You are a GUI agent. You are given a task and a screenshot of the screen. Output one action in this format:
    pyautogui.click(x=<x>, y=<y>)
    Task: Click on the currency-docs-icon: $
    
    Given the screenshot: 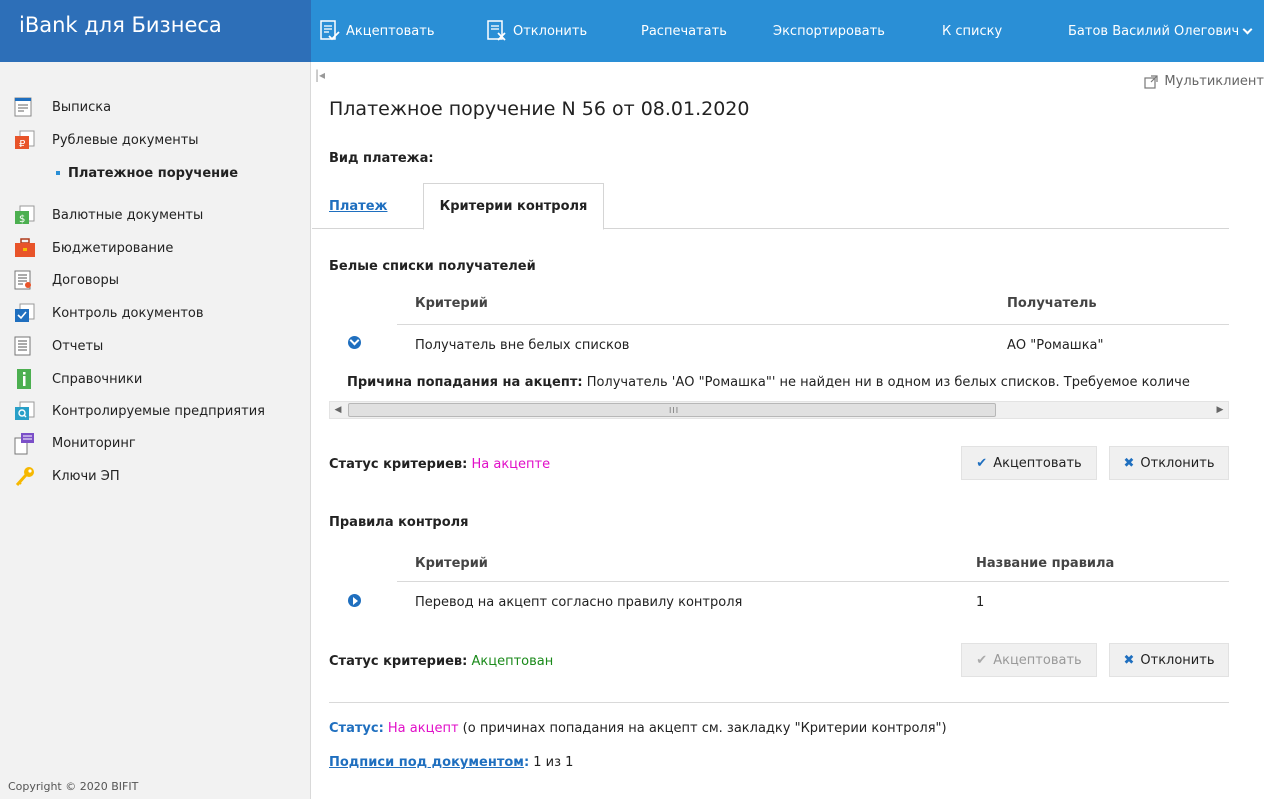 What is the action you would take?
    pyautogui.click(x=25, y=215)
    